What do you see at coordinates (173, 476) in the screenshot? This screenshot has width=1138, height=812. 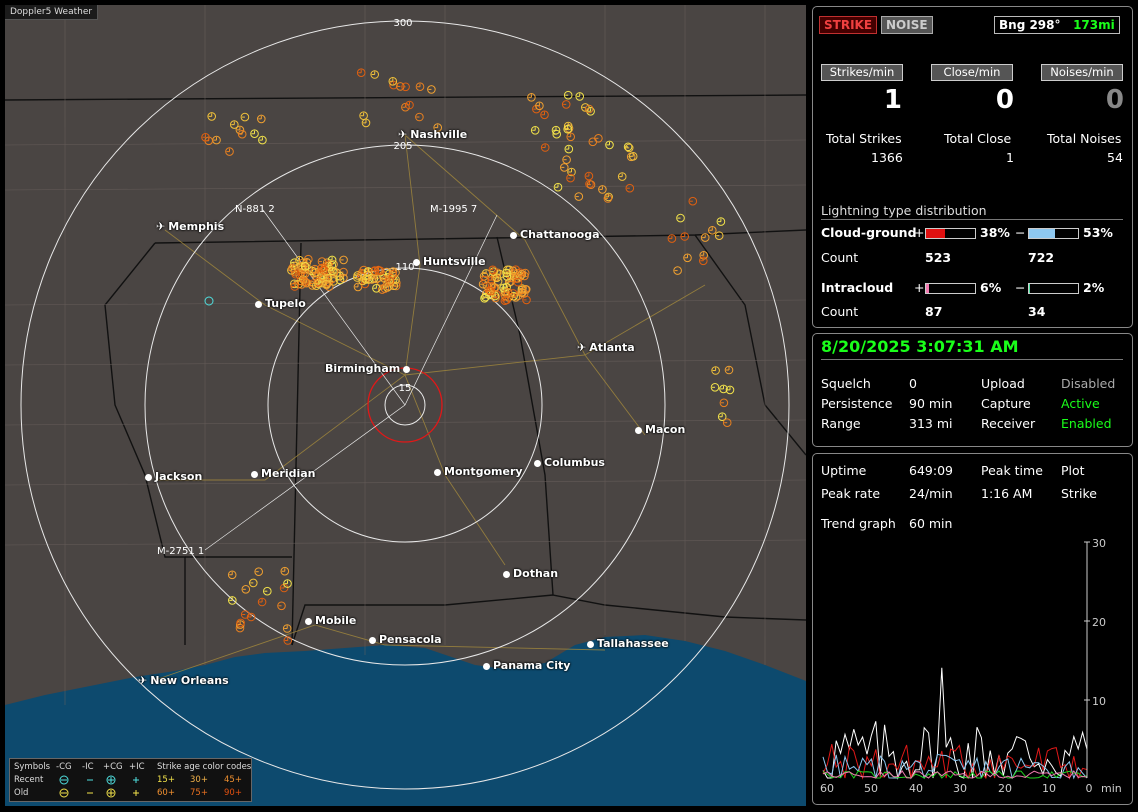 I see `city-jackson: Jackson` at bounding box center [173, 476].